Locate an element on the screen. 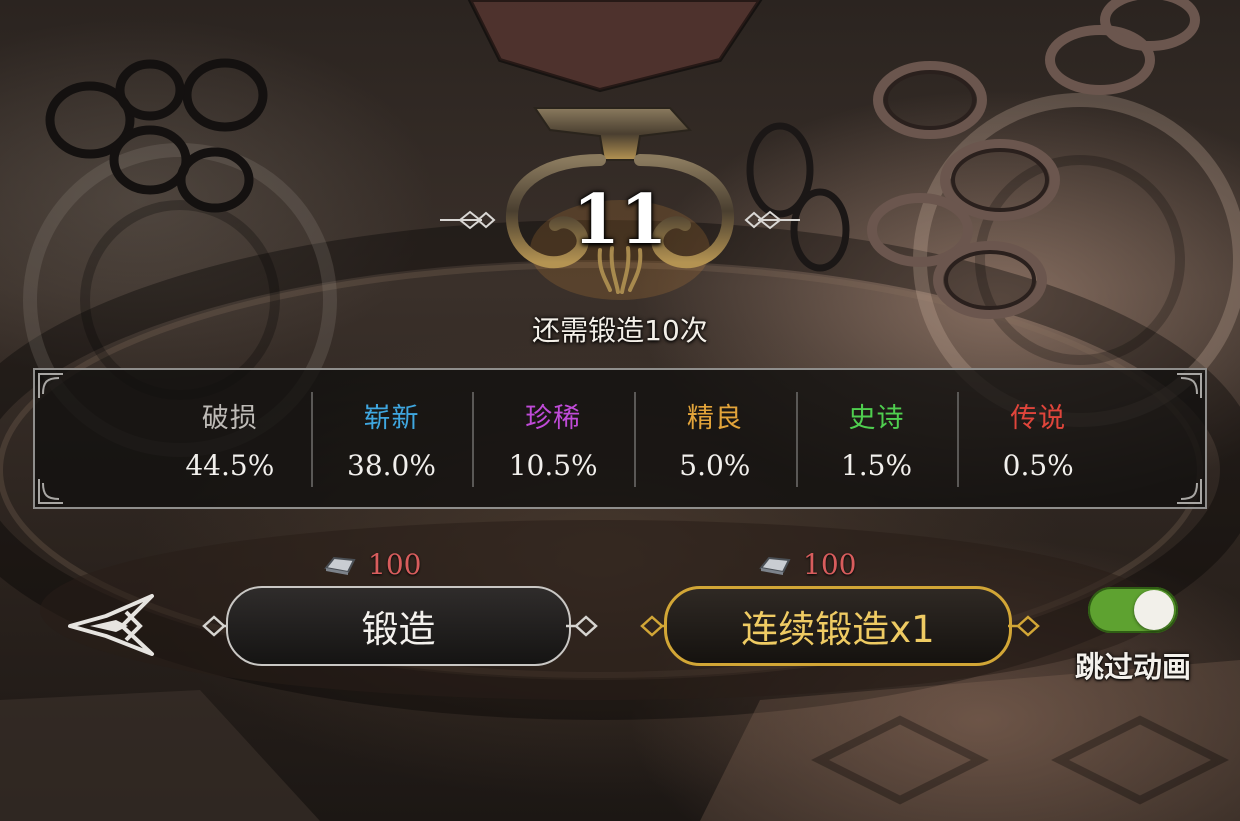  rarity-probability: 38.0% is located at coordinates (391, 465).